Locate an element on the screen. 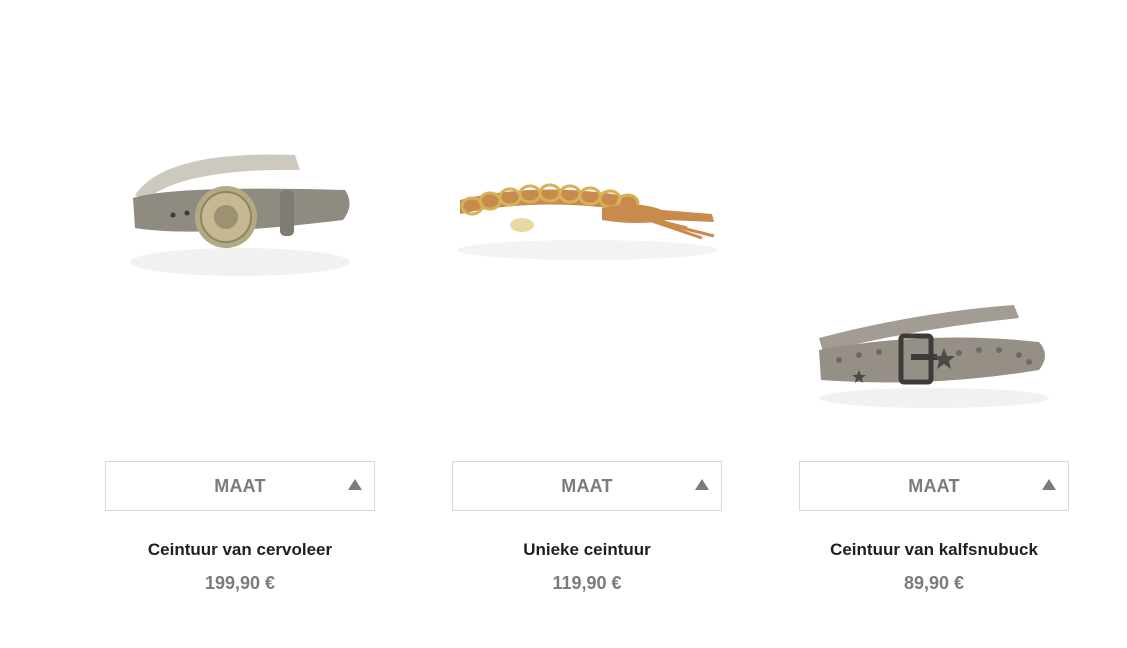  product-price: 199,90 € is located at coordinates (240, 583).